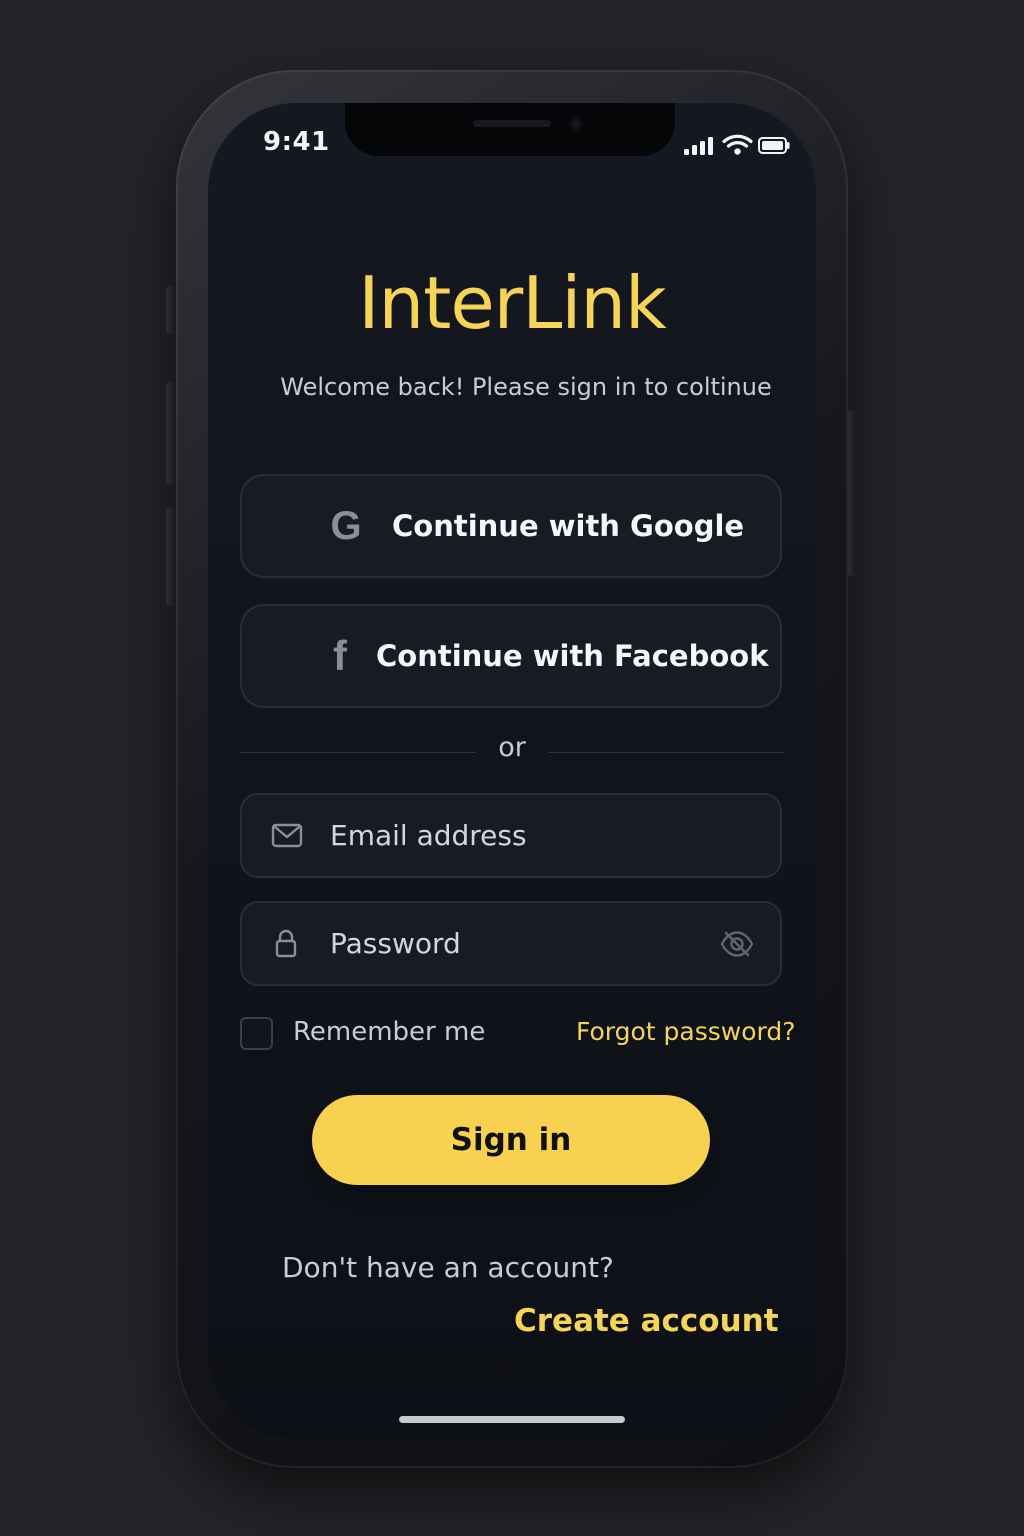 This screenshot has height=1536, width=1024. What do you see at coordinates (512, 1419) in the screenshot?
I see `home-indicator` at bounding box center [512, 1419].